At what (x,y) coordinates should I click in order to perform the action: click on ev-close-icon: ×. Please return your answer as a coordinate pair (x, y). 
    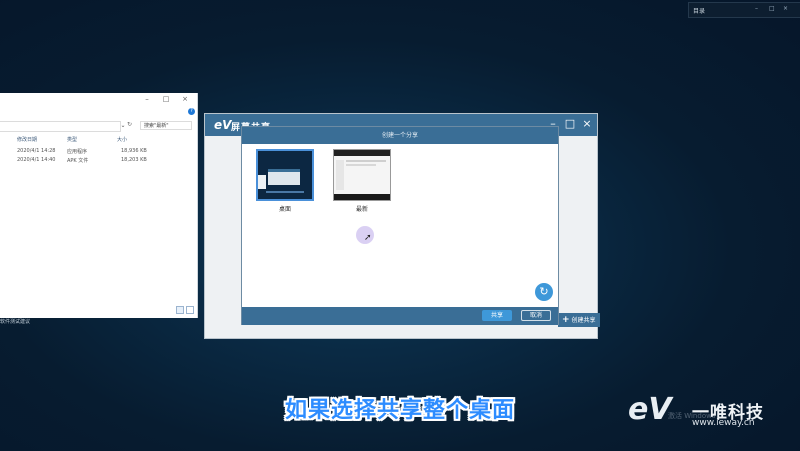
    Looking at the image, I should click on (587, 124).